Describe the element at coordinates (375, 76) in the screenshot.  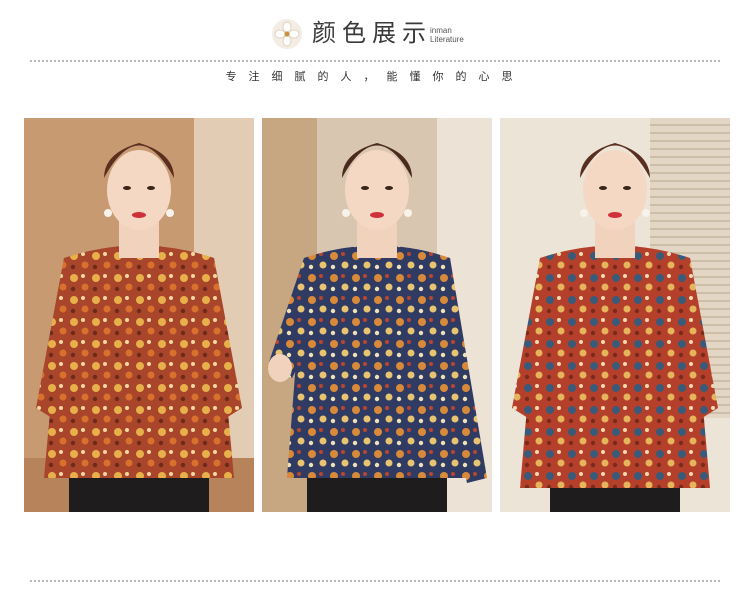
I see `slogan-text: 专注细腻的人，能懂你的心思` at that location.